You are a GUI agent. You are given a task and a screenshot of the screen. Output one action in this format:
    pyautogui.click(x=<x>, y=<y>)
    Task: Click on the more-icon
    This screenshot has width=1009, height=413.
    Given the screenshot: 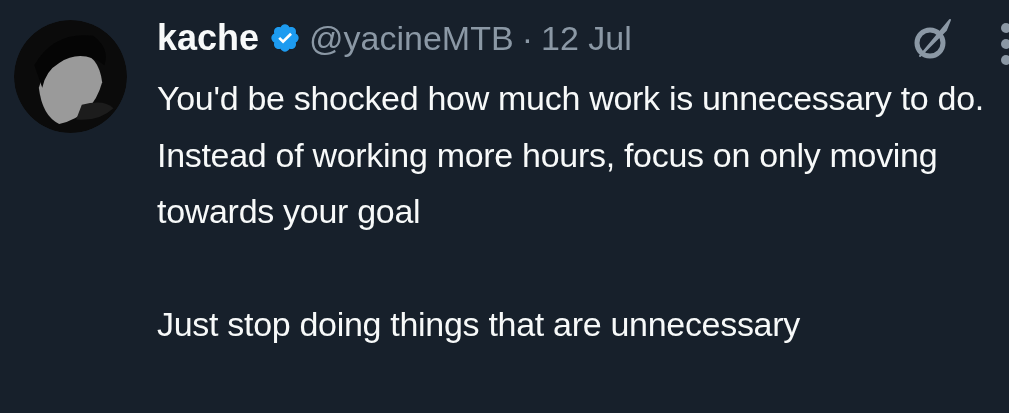 What is the action you would take?
    pyautogui.click(x=1004, y=44)
    